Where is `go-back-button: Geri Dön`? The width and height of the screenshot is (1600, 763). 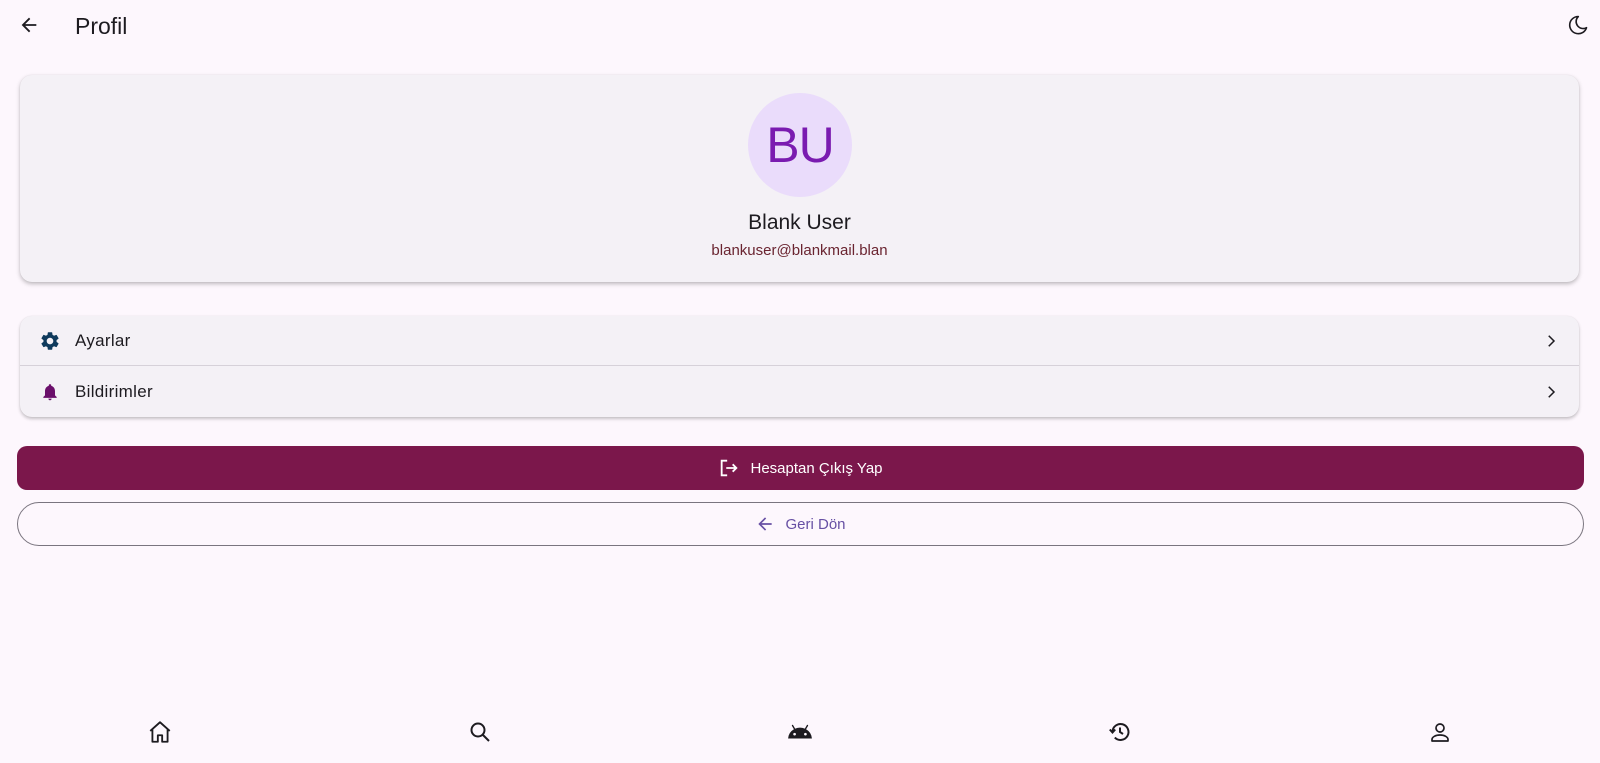
go-back-button: Geri Dön is located at coordinates (800, 524).